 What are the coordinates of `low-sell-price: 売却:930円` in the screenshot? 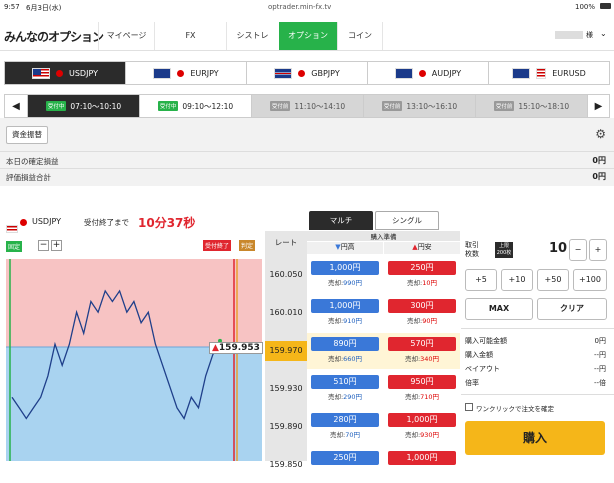 It's located at (422, 435).